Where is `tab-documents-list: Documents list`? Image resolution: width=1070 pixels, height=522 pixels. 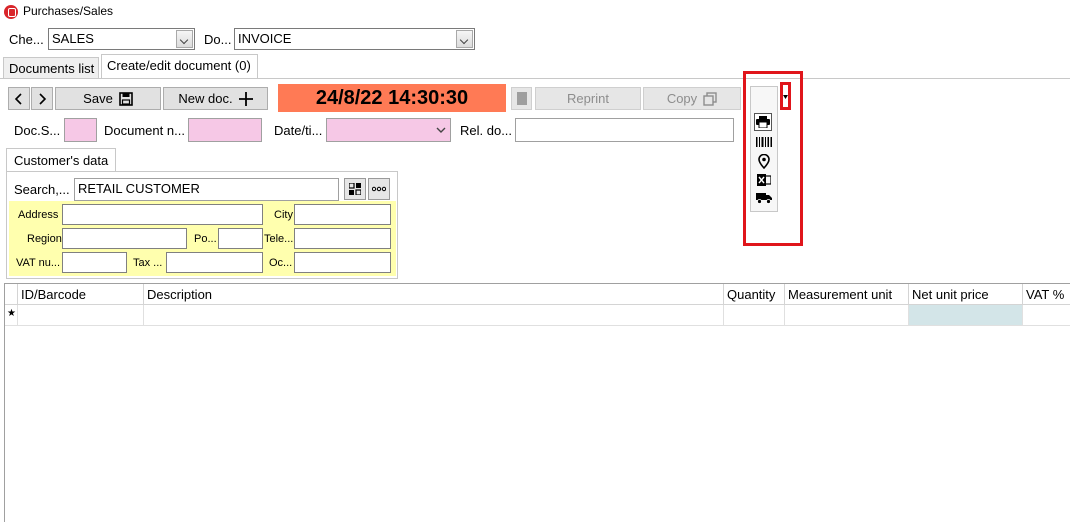
tab-documents-list: Documents list is located at coordinates (51, 67).